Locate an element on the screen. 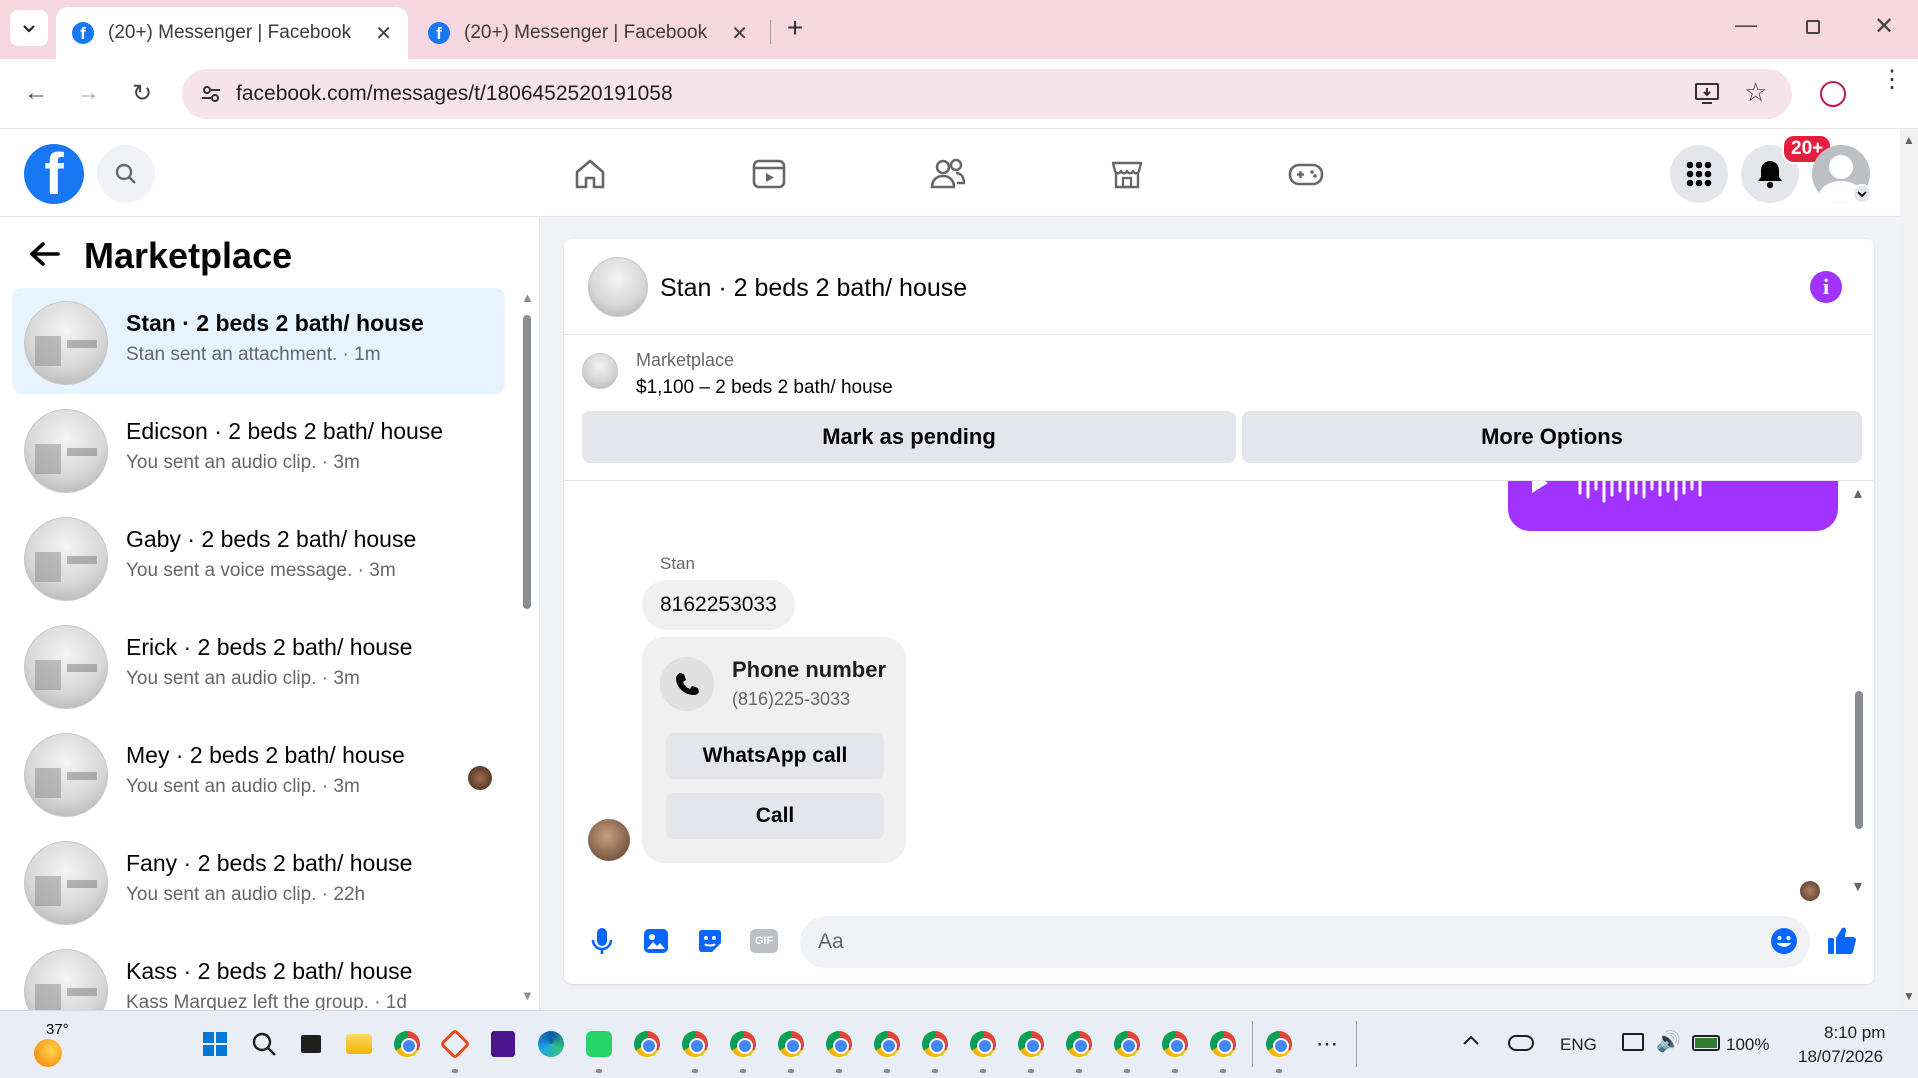  onedrive-icon is located at coordinates (1521, 1043).